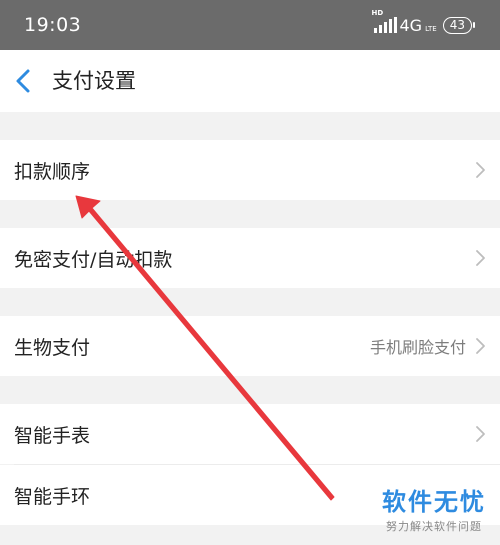 This screenshot has height=545, width=500. I want to click on battery-icon: 43, so click(459, 25).